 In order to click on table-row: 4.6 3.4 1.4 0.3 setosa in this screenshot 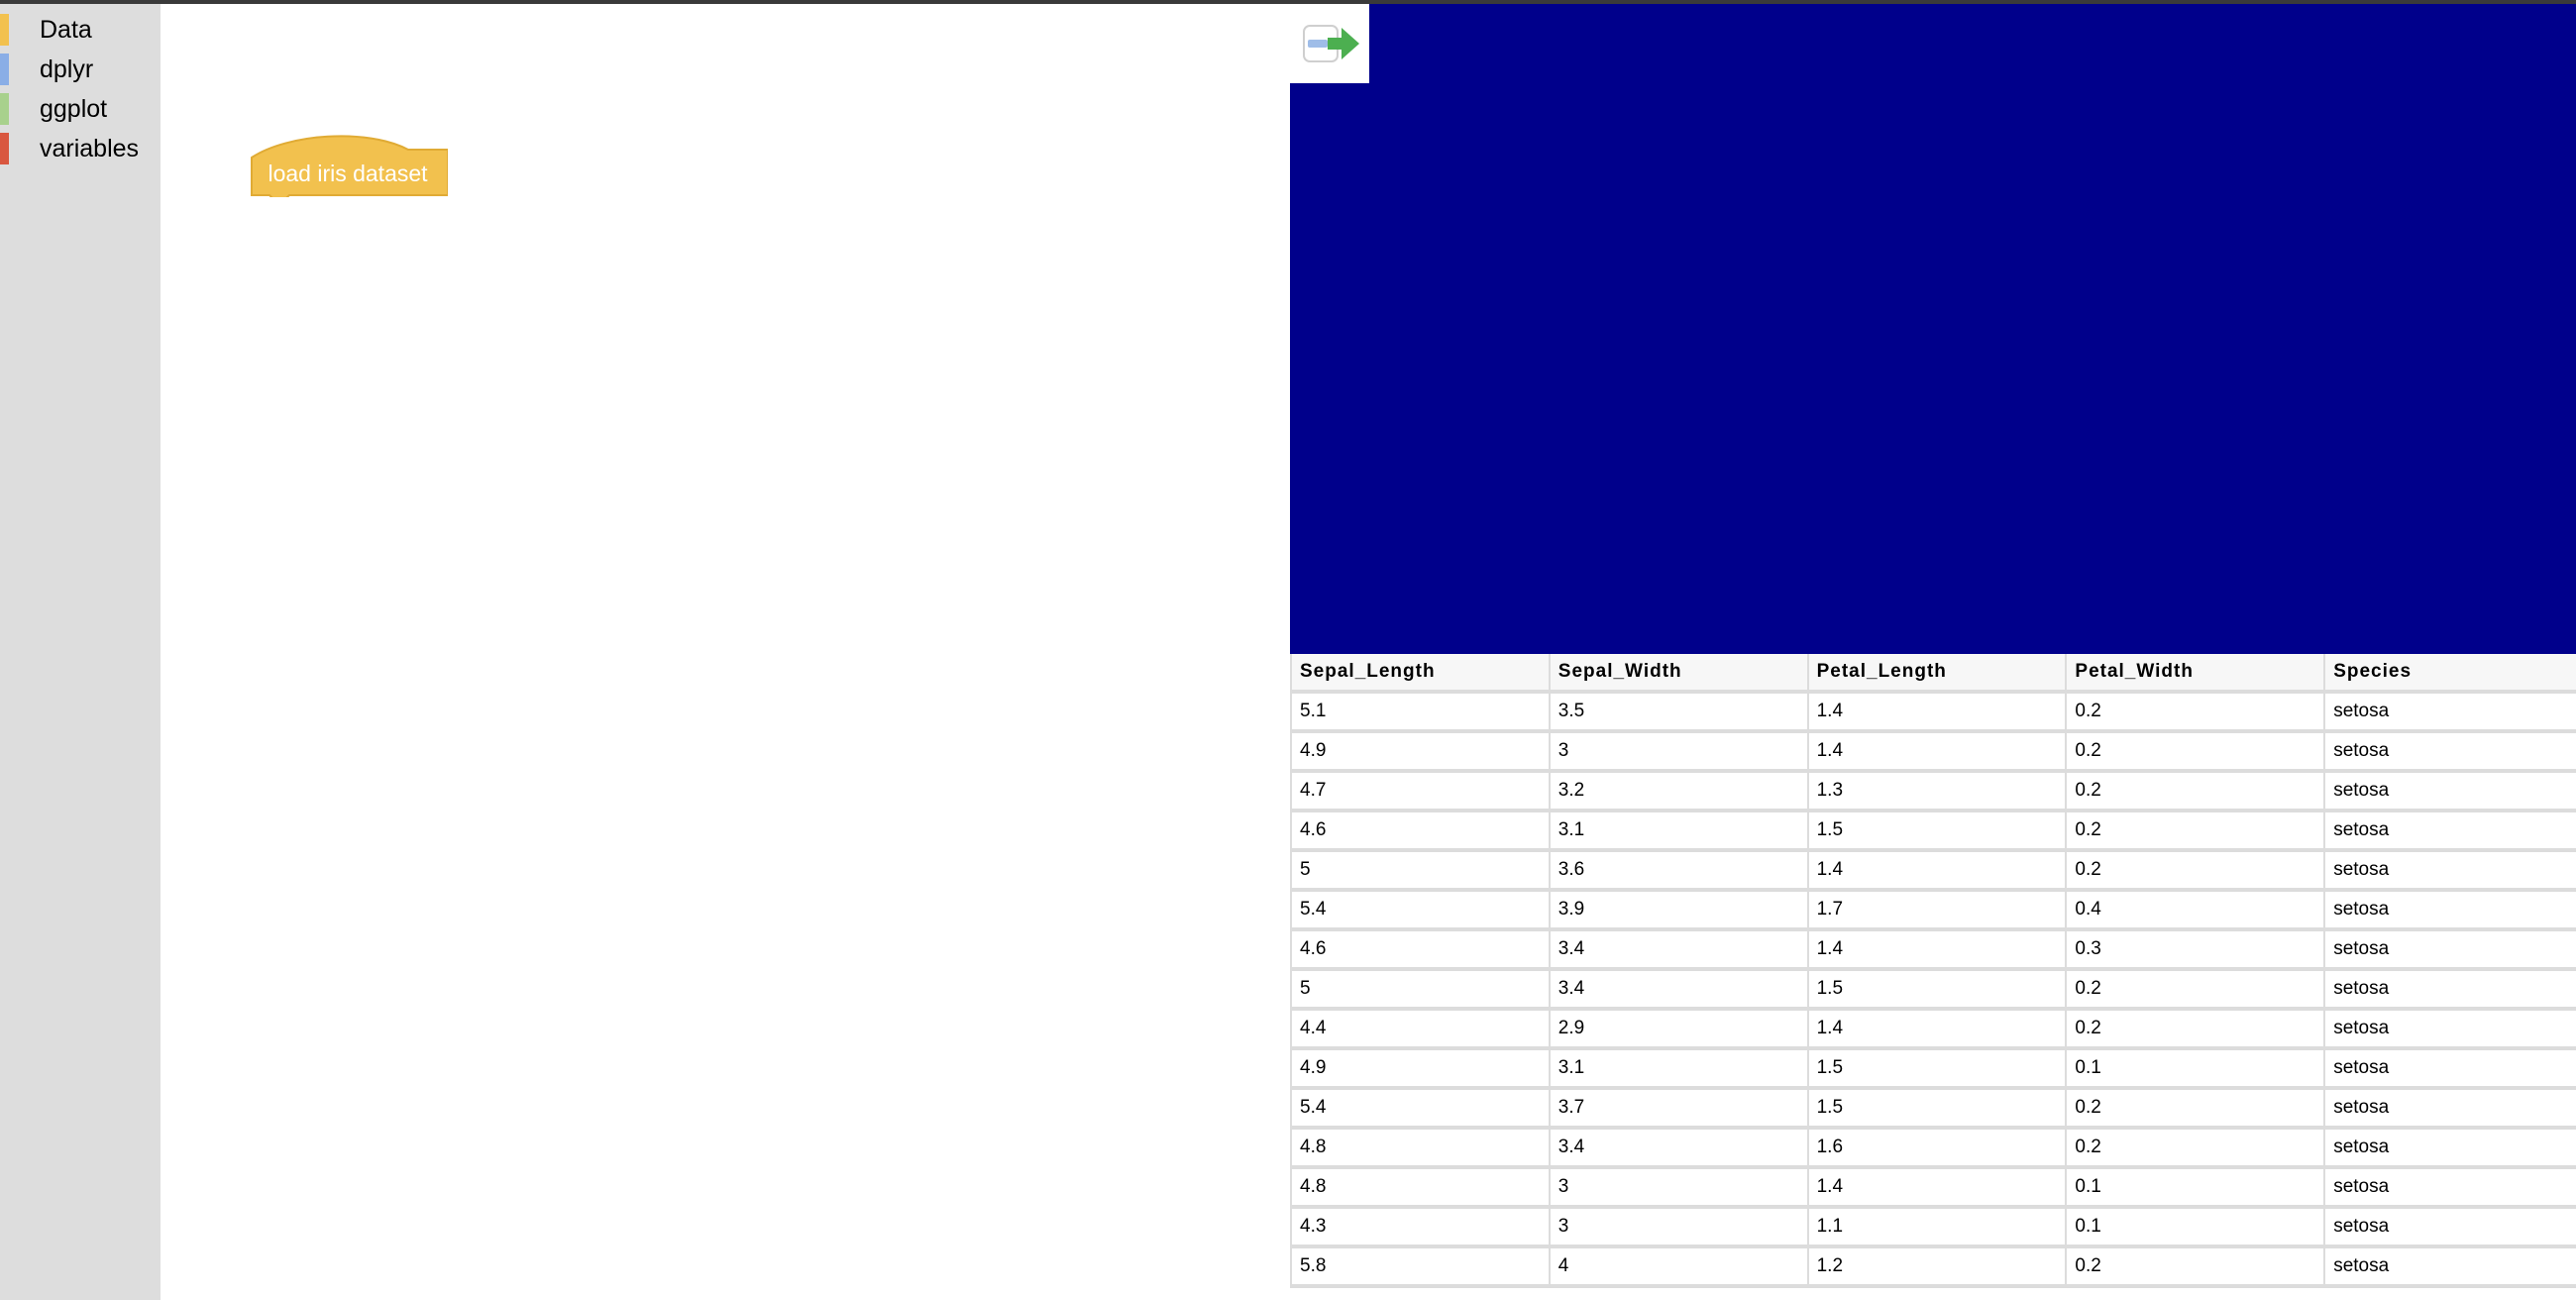, I will do `click(1933, 951)`.